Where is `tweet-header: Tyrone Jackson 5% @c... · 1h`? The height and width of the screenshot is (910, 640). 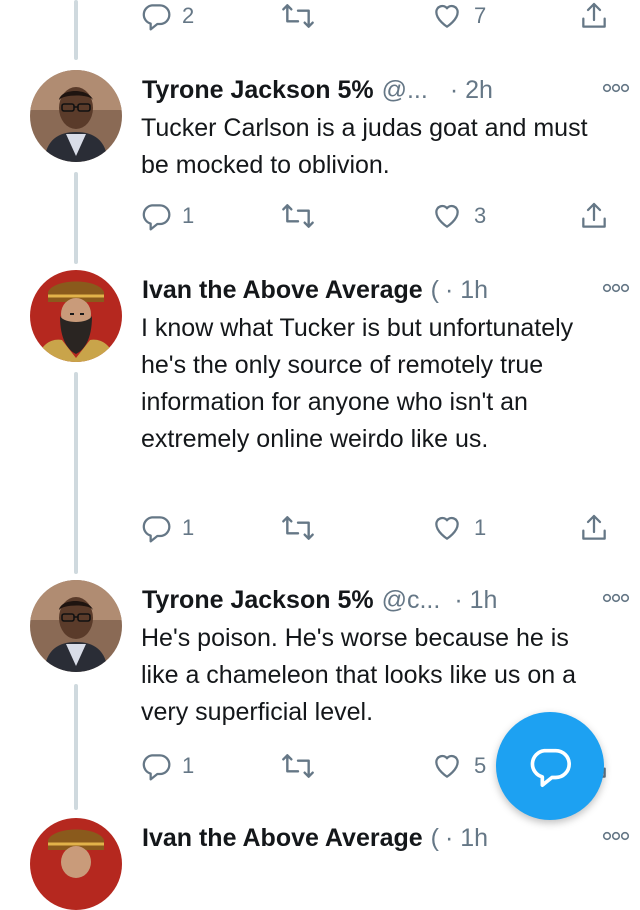 tweet-header: Tyrone Jackson 5% @c... · 1h is located at coordinates (381, 600).